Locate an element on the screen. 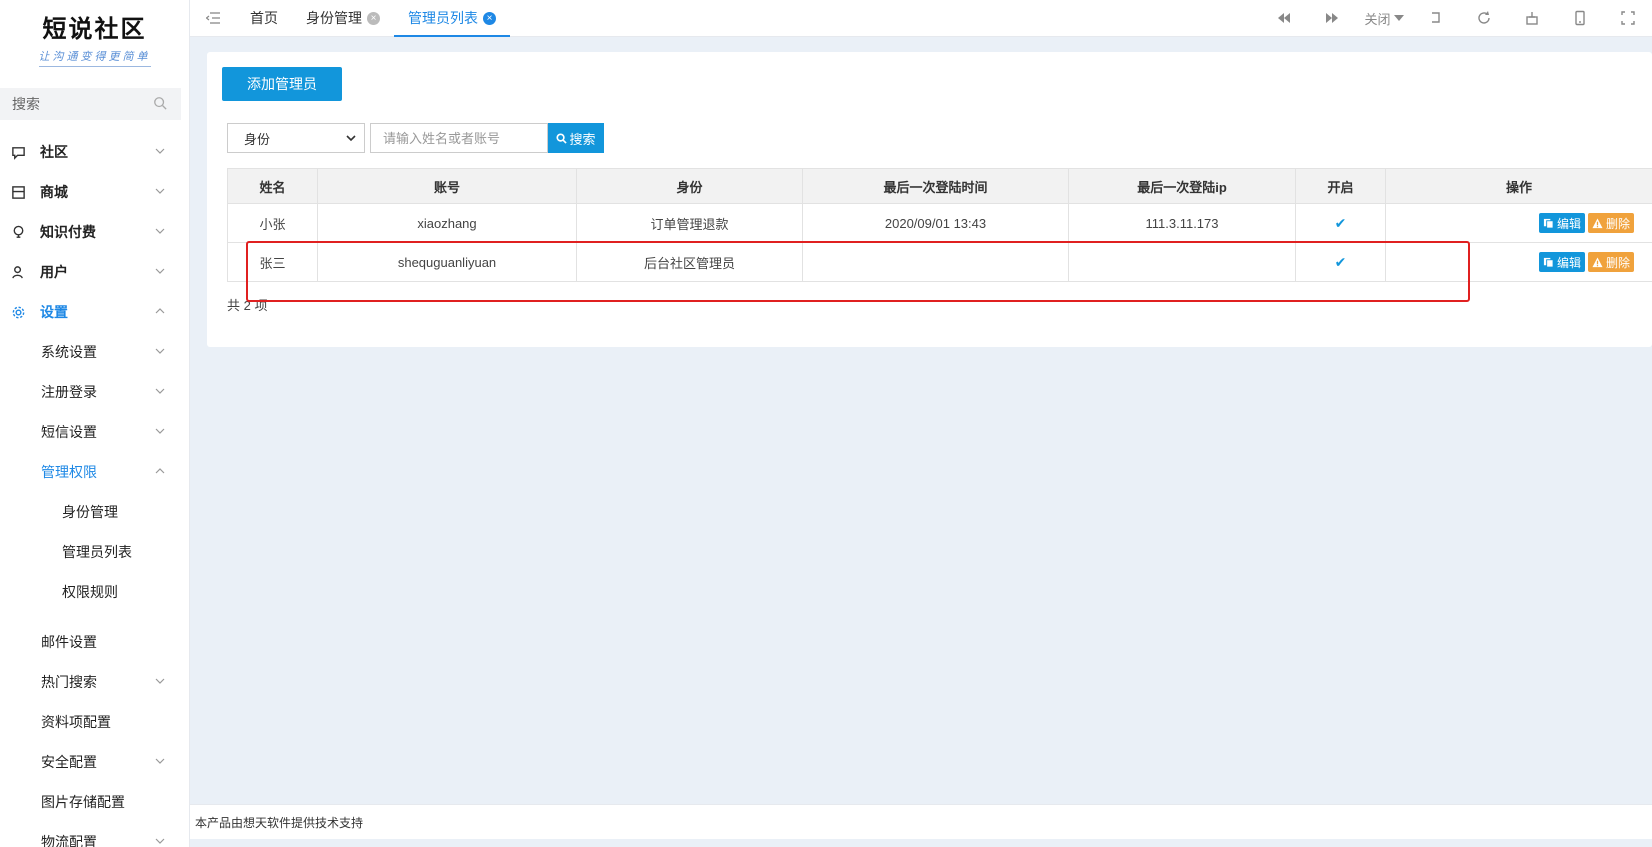 The height and width of the screenshot is (847, 1652). sidebar-item-store: 商城 is located at coordinates (94, 192).